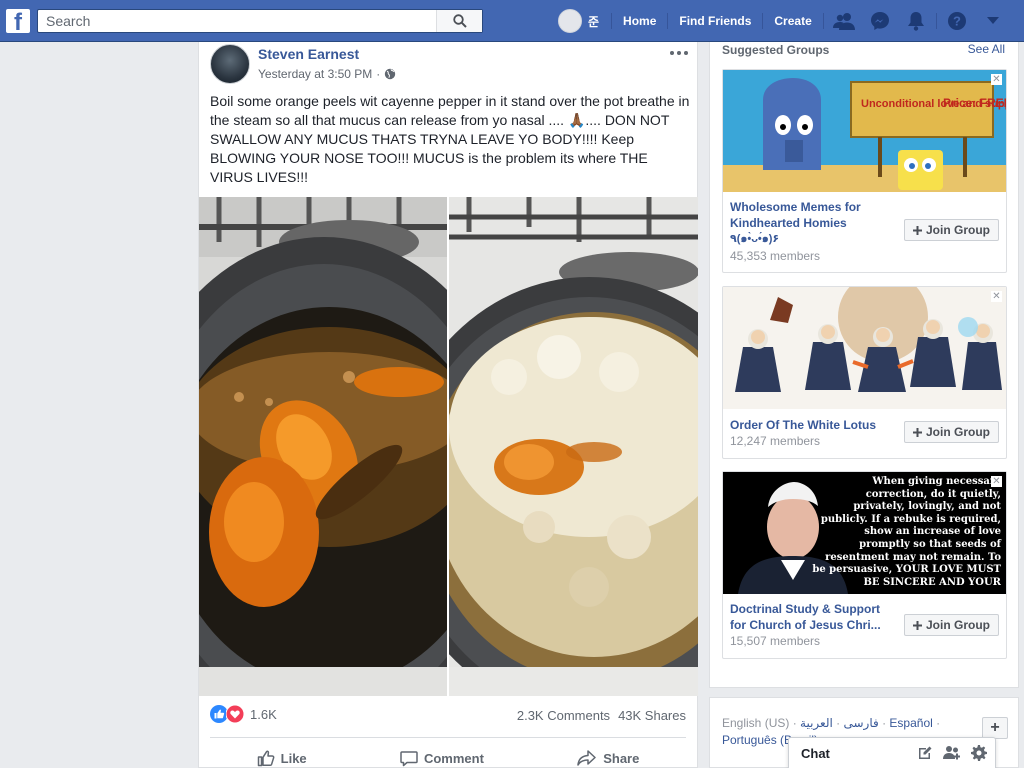 Image resolution: width=1024 pixels, height=768 pixels. I want to click on quote-line: promptly so that seeds of, so click(930, 544).